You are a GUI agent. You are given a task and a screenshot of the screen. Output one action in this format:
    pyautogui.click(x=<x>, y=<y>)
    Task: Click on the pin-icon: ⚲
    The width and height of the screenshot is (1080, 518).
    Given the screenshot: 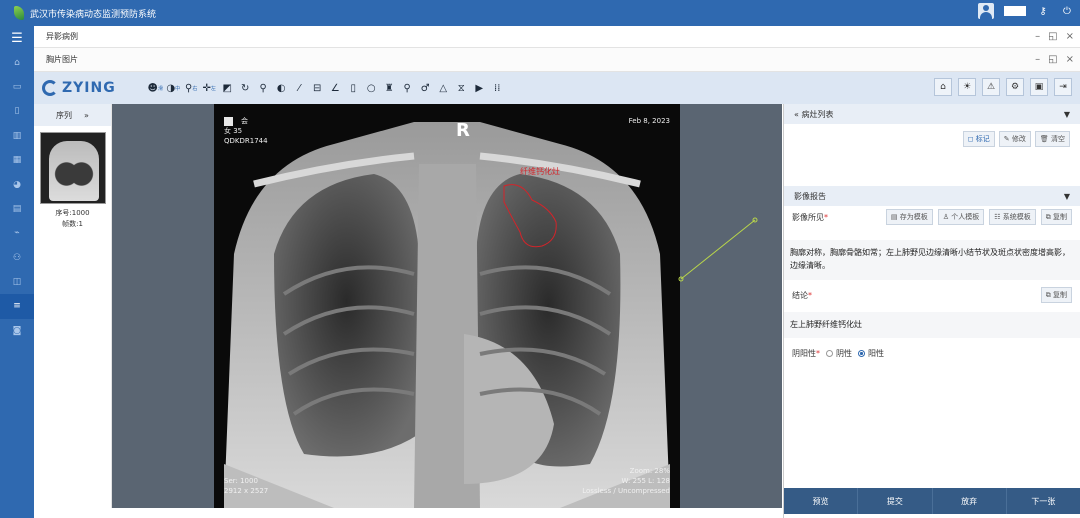 What is the action you would take?
    pyautogui.click(x=407, y=88)
    